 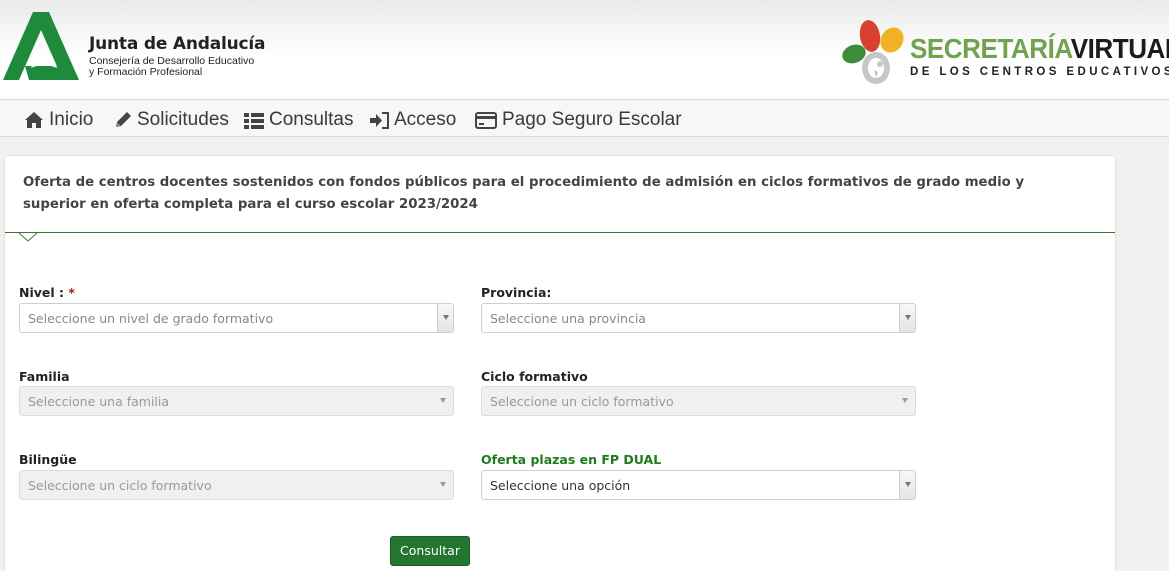 What do you see at coordinates (568, 318) in the screenshot?
I see `provincia-select-value: Seleccione una provincia` at bounding box center [568, 318].